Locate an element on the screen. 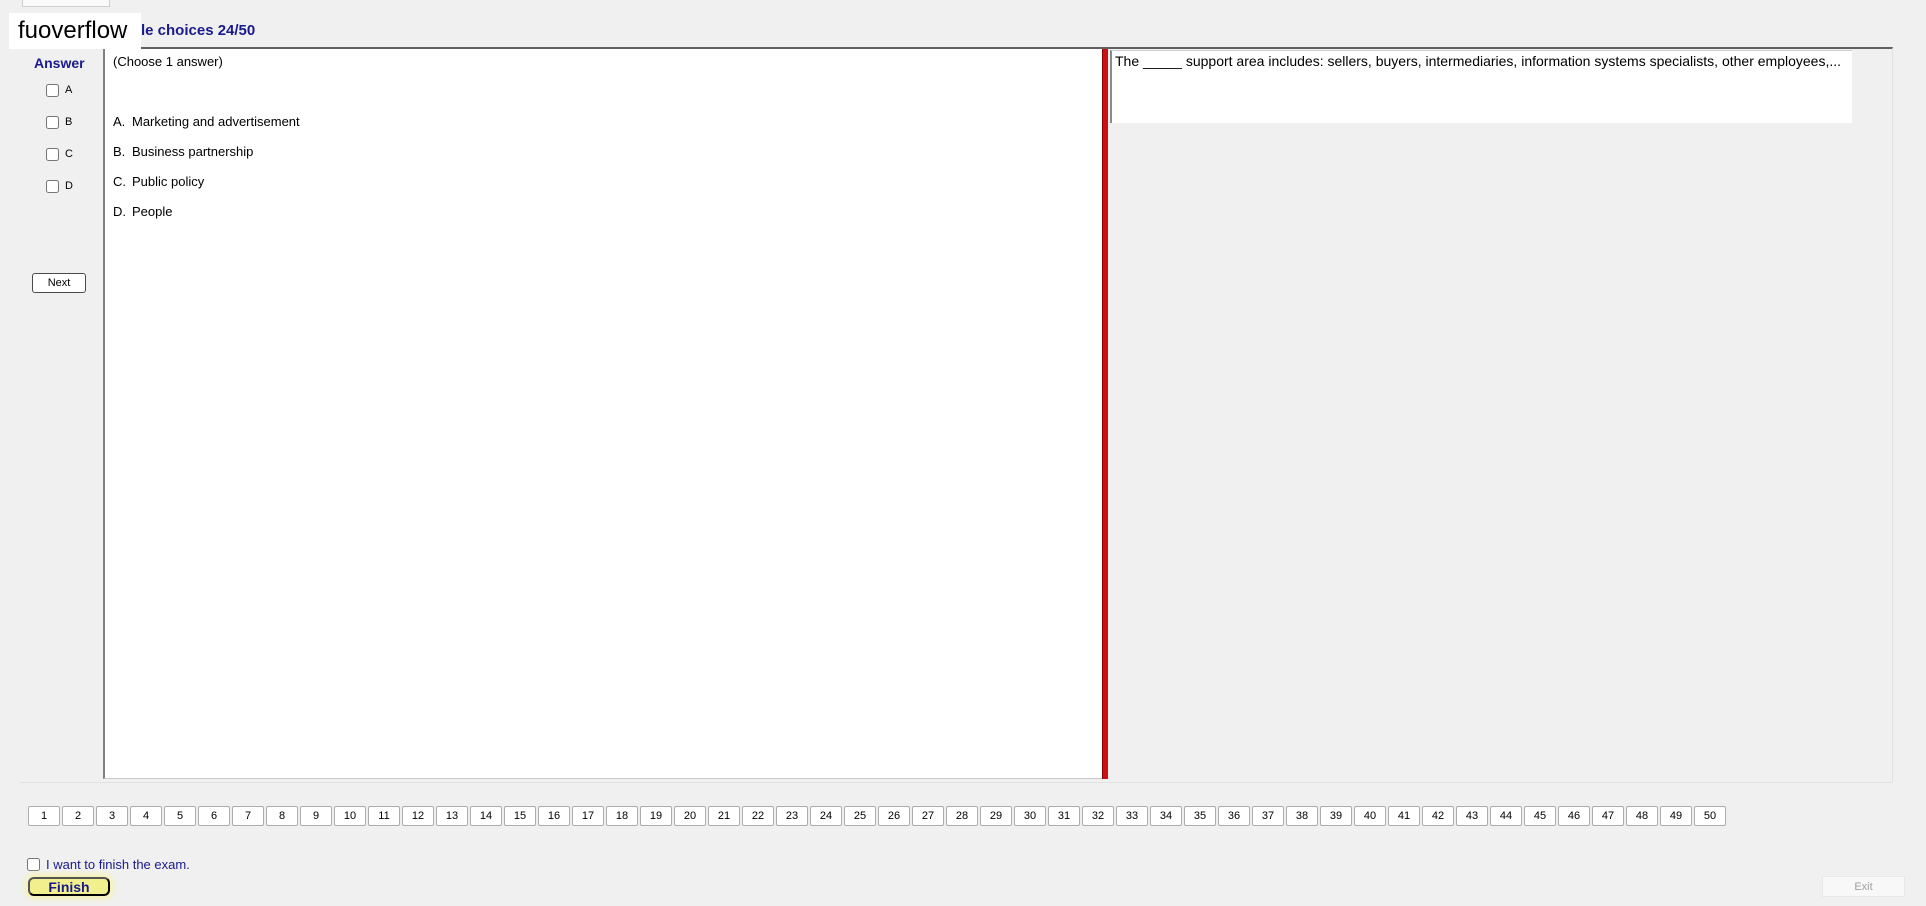 This screenshot has width=1926, height=906. question-nav-button: 50 is located at coordinates (1710, 816).